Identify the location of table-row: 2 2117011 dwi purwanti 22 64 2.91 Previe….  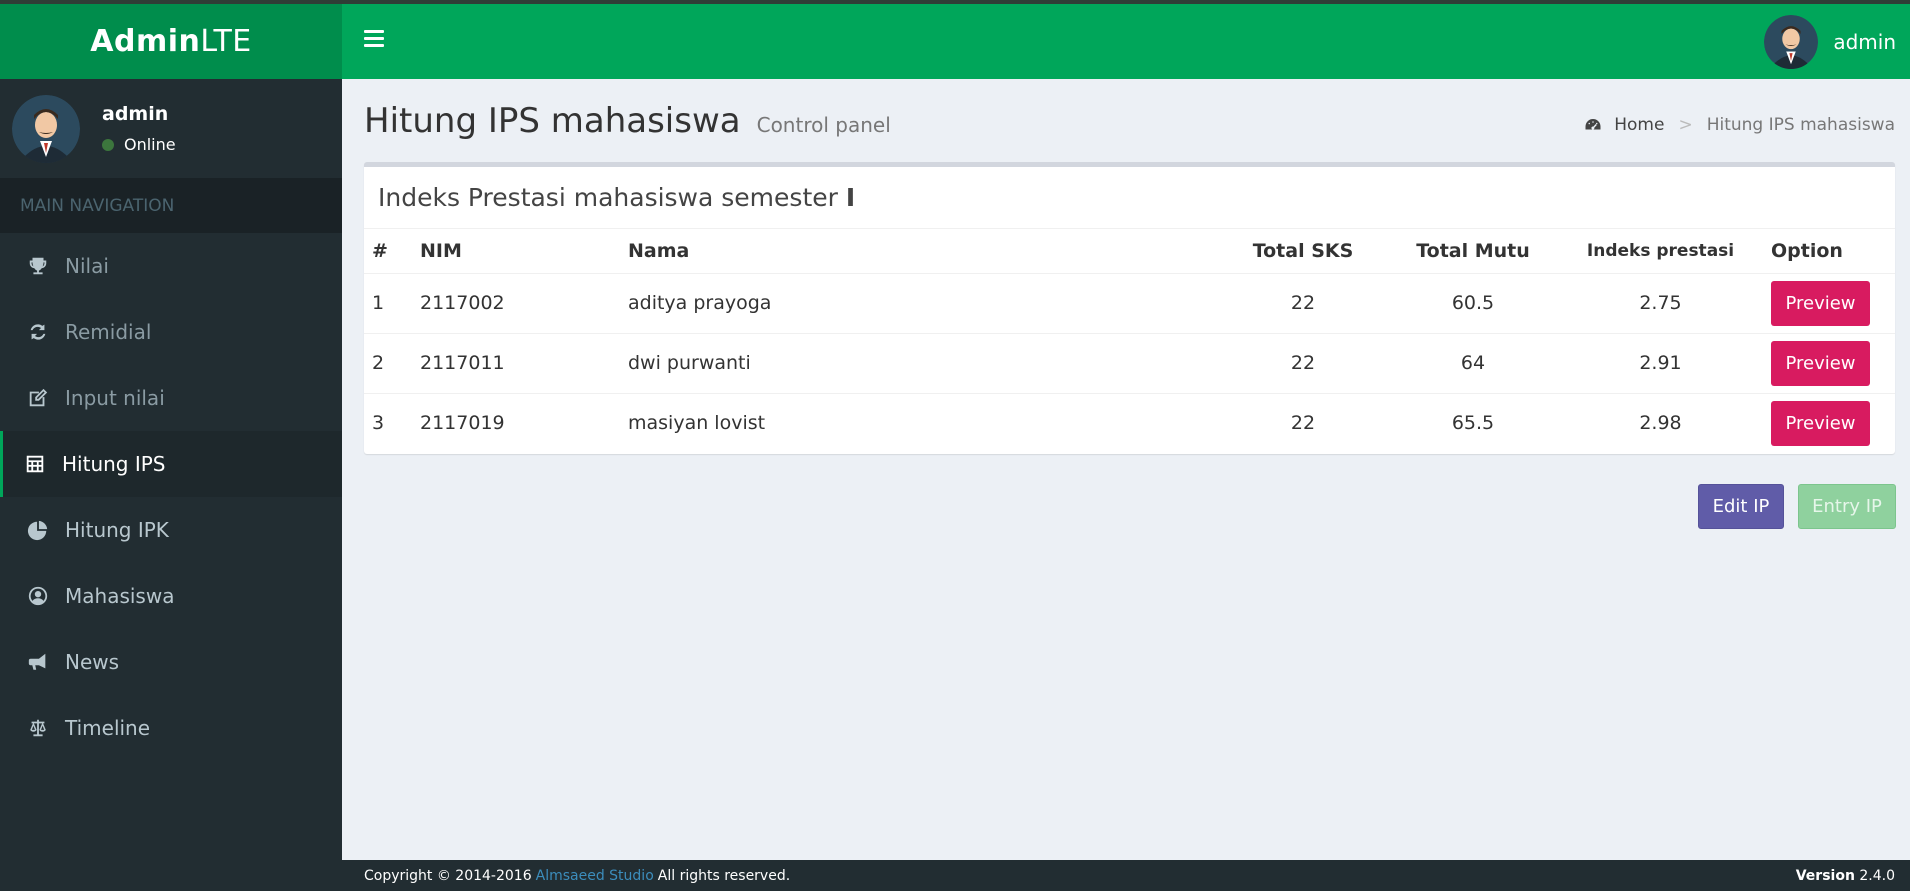
(1129, 363).